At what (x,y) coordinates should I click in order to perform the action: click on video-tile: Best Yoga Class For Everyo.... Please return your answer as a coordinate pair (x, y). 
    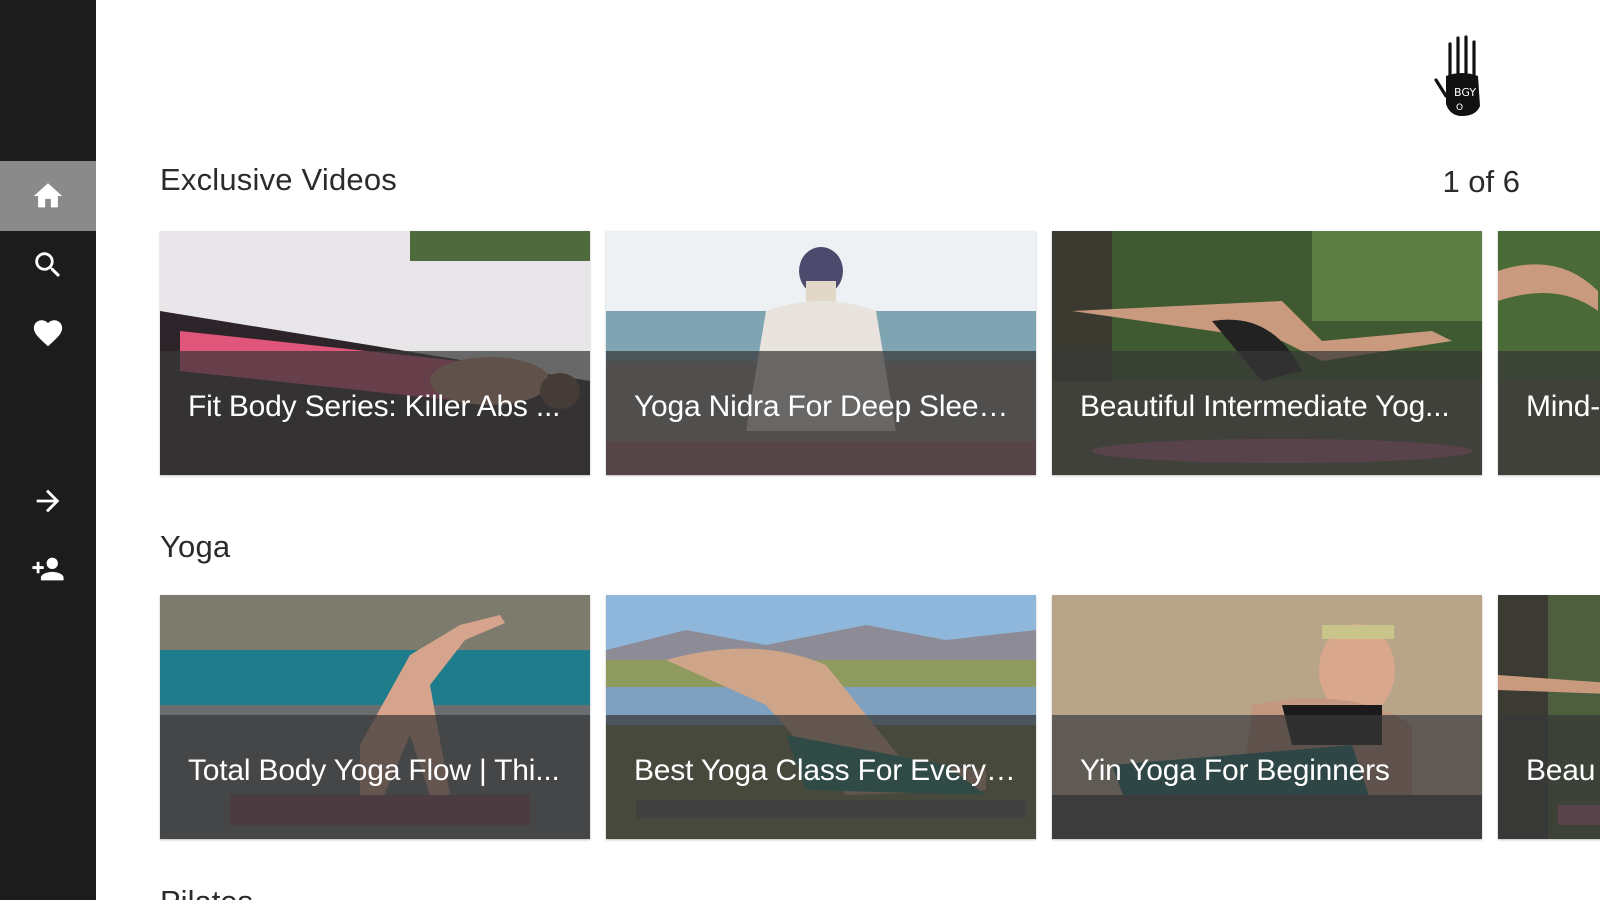
    Looking at the image, I should click on (821, 717).